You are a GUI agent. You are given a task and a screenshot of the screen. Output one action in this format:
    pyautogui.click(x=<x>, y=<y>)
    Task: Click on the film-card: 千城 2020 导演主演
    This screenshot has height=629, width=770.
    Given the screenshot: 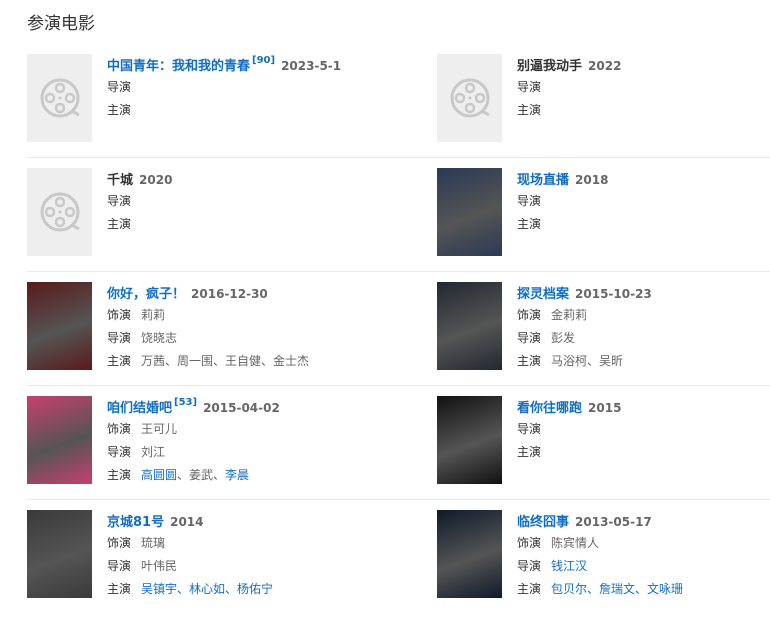 What is the action you would take?
    pyautogui.click(x=192, y=213)
    